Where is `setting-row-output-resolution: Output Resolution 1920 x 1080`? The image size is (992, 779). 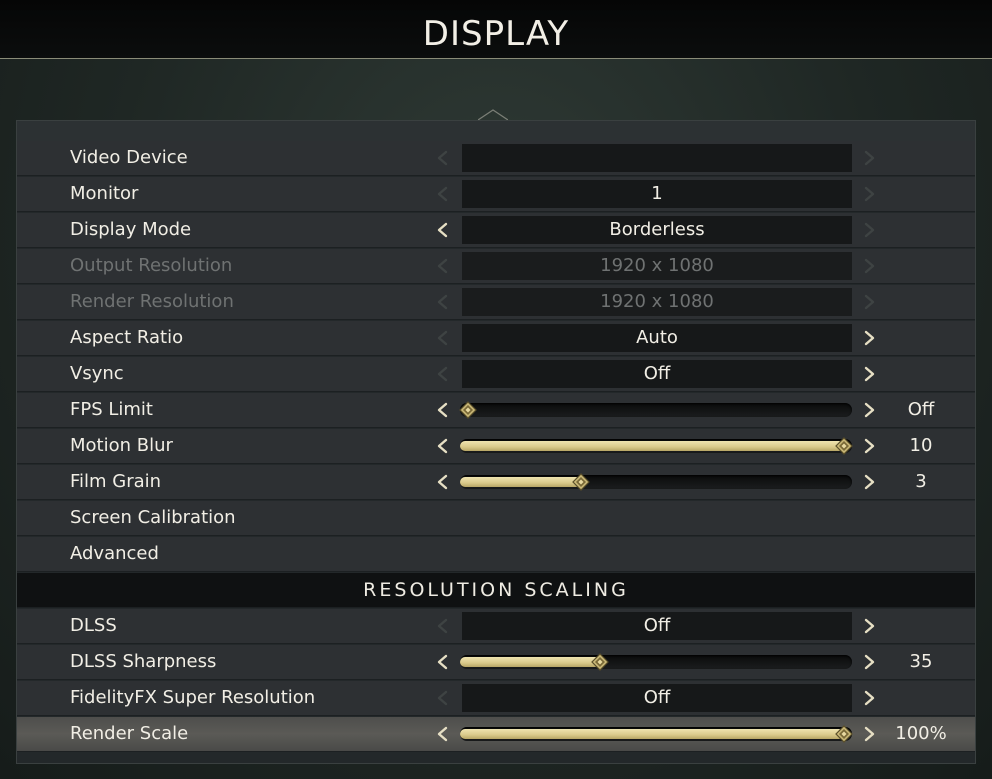
setting-row-output-resolution: Output Resolution 1920 x 1080 is located at coordinates (496, 266).